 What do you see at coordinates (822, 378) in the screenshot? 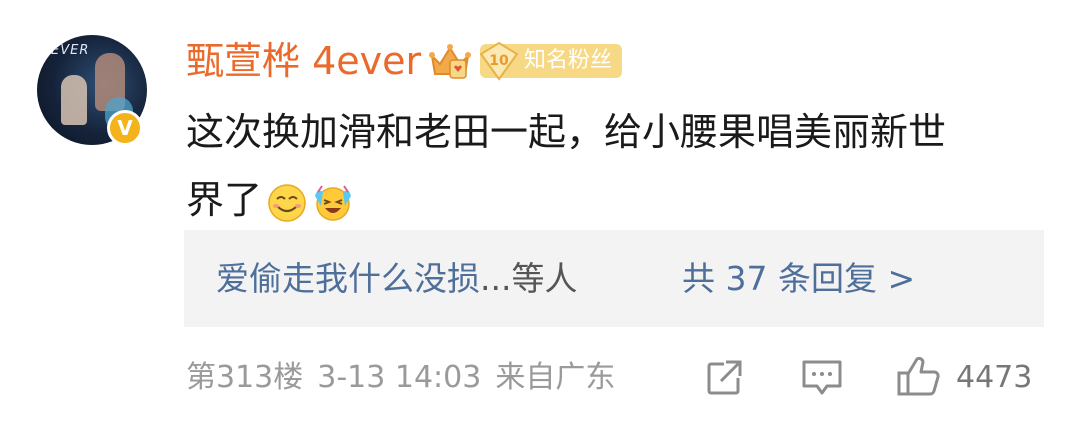
I see `comment-bubble-icon` at bounding box center [822, 378].